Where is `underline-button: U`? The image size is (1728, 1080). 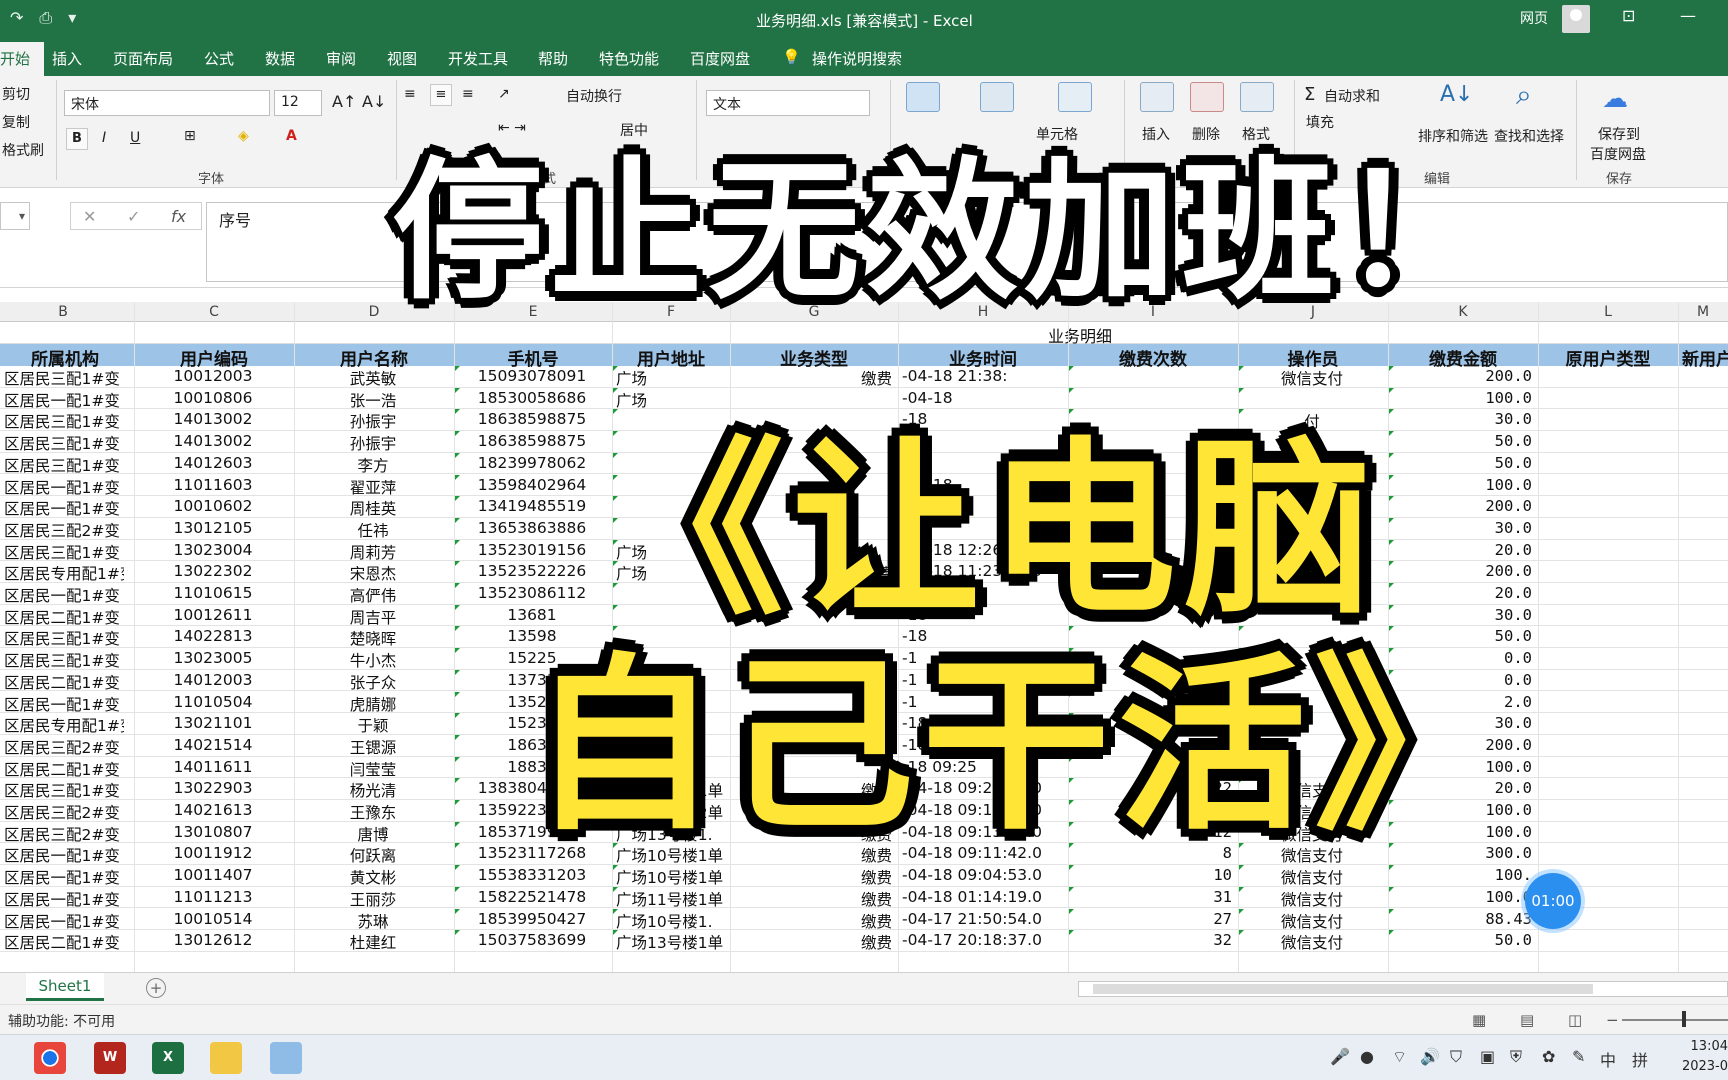 underline-button: U is located at coordinates (135, 138).